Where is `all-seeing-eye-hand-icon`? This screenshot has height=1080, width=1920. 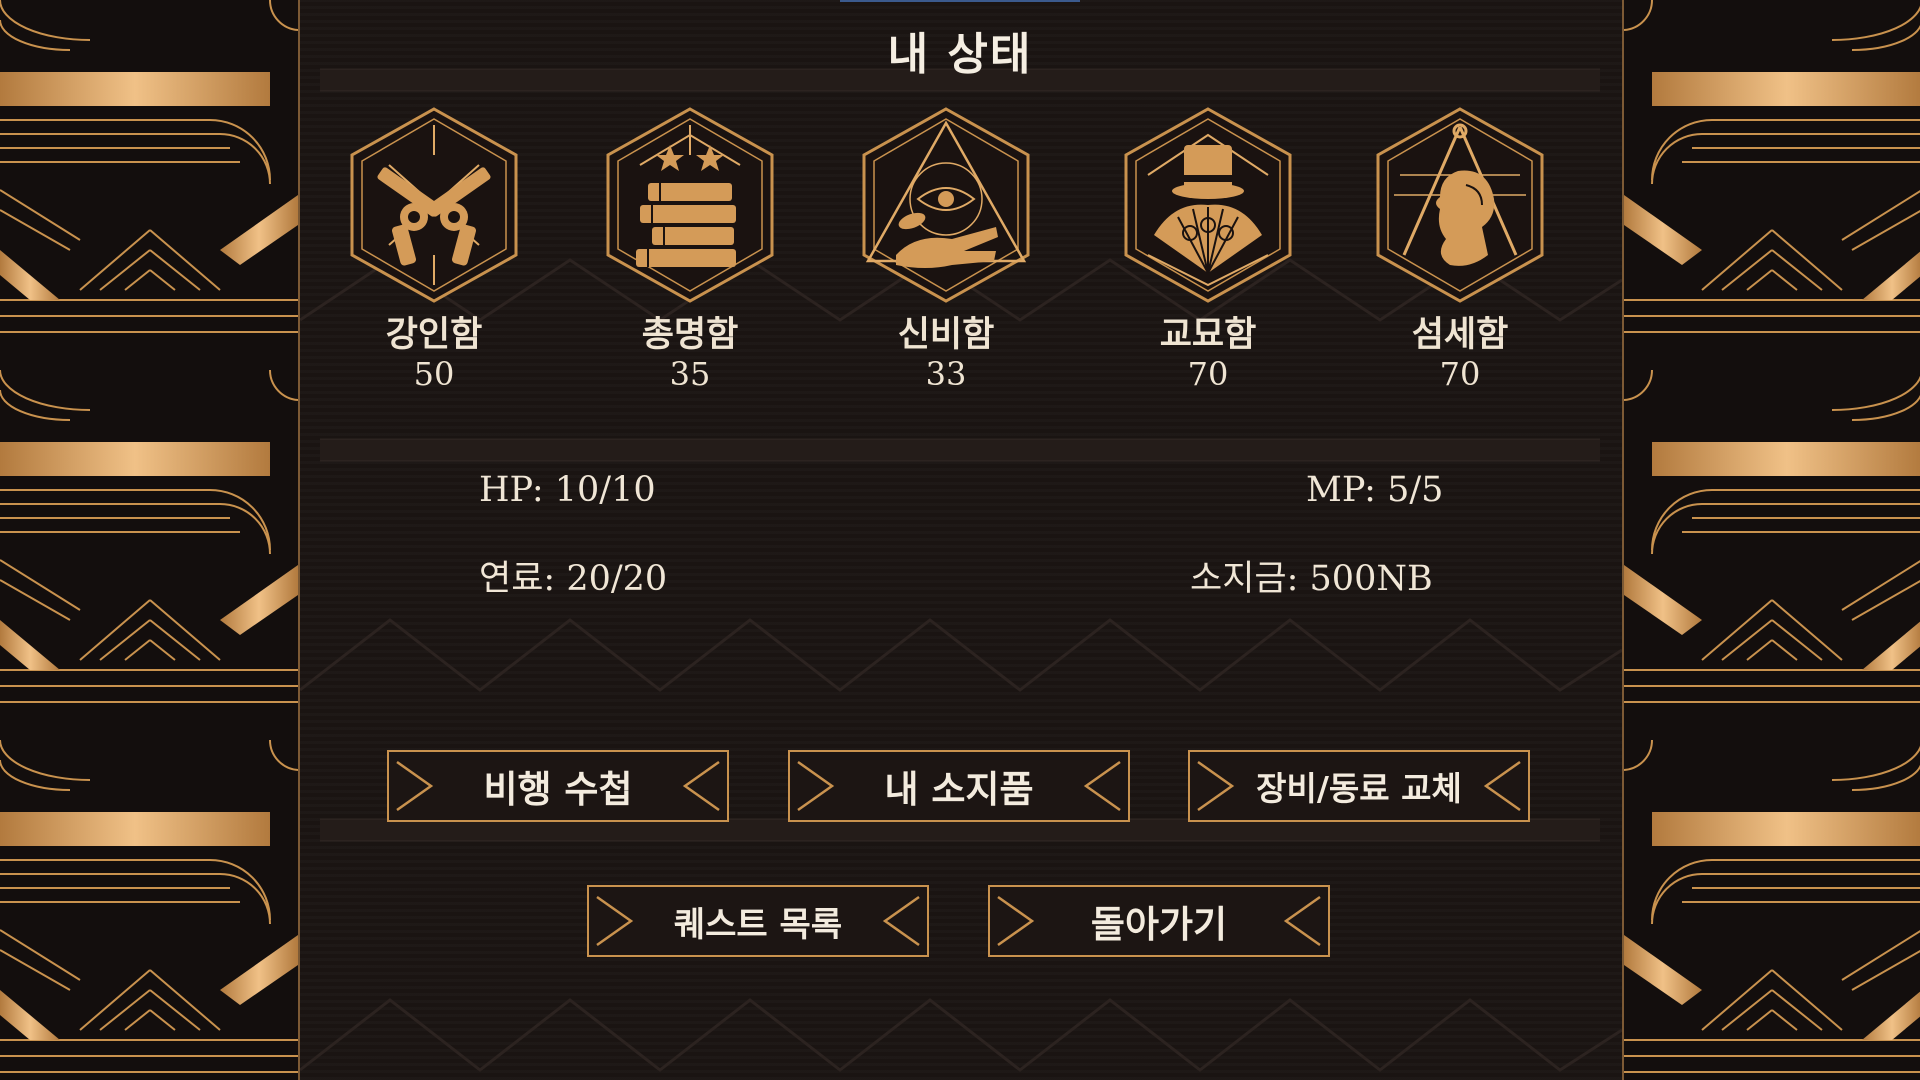
all-seeing-eye-hand-icon is located at coordinates (946, 205).